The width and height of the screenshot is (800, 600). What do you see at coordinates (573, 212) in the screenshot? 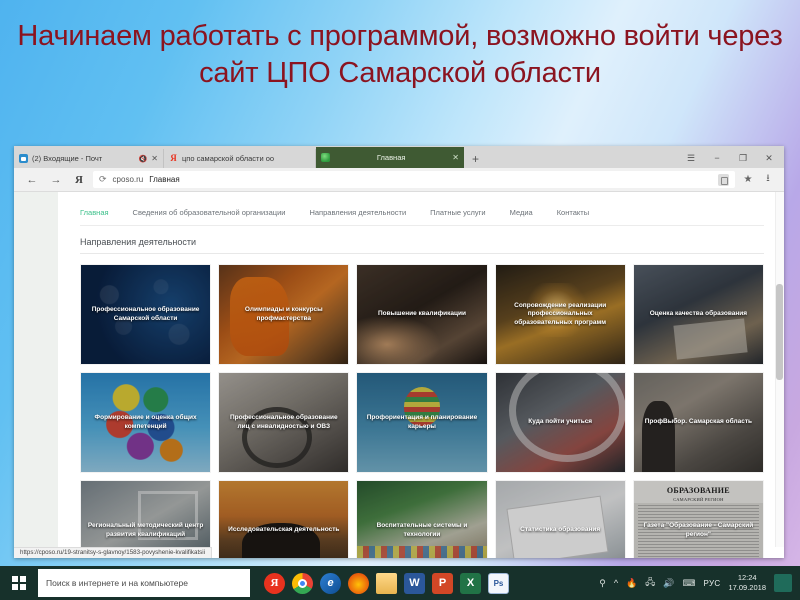
I see `nav-item-contacts: Контакты` at bounding box center [573, 212].